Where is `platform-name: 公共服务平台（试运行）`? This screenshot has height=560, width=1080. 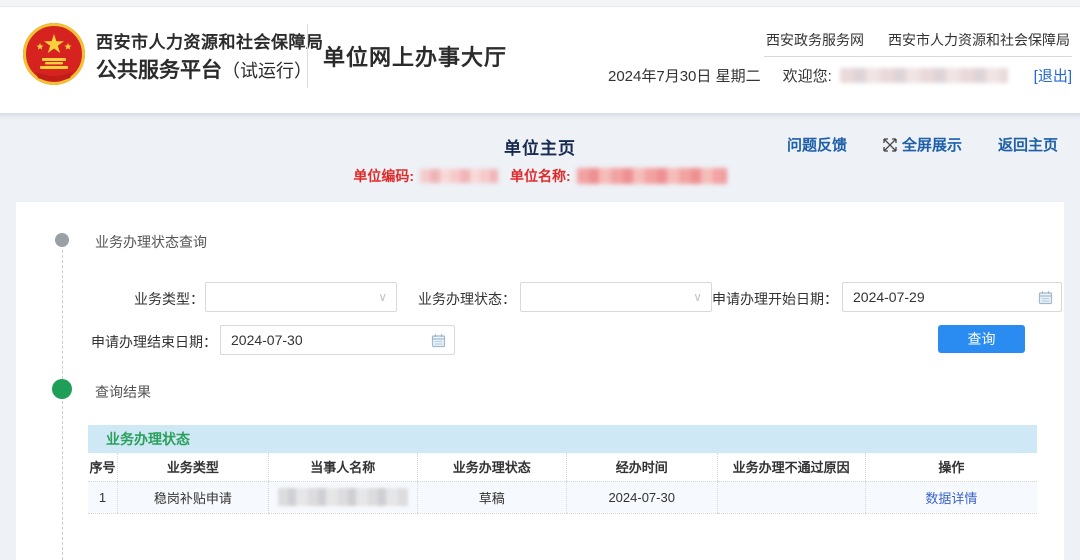
platform-name: 公共服务平台（试运行） is located at coordinates (204, 69).